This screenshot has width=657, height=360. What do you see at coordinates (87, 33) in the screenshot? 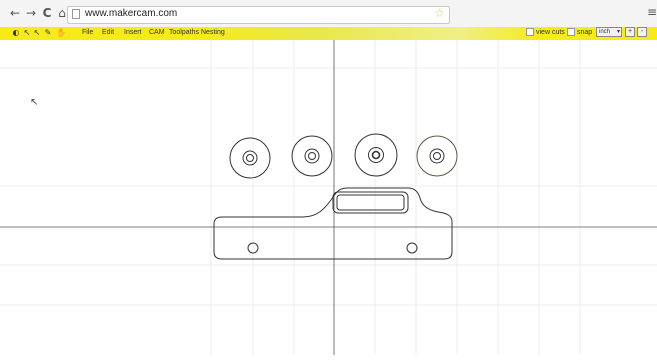
I see `menu-file: File` at bounding box center [87, 33].